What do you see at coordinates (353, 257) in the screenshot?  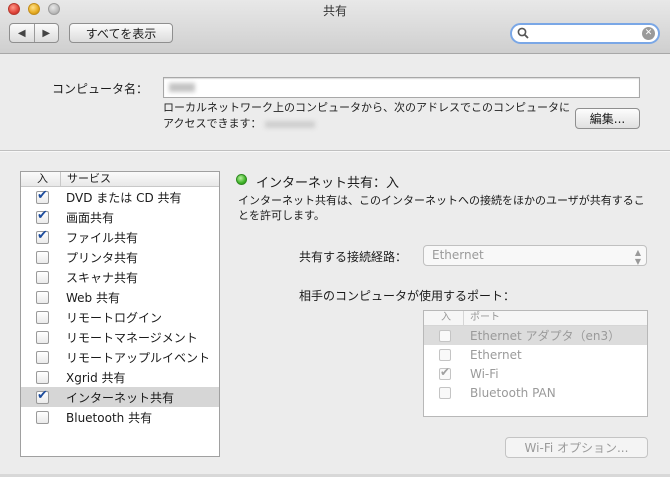 I see `share-via-label: 共有する接続経路：` at bounding box center [353, 257].